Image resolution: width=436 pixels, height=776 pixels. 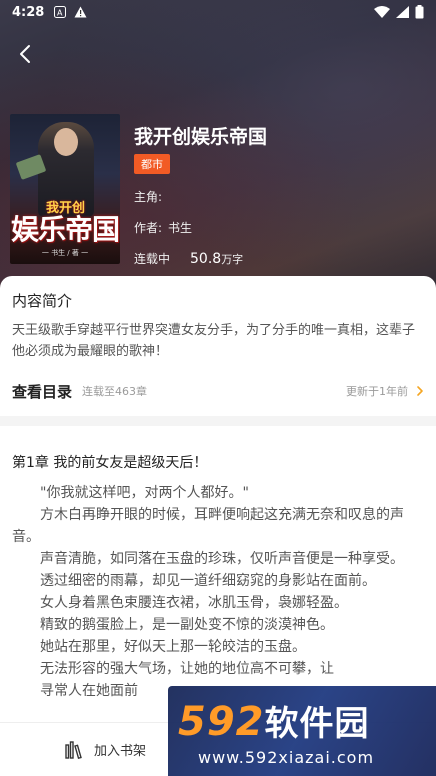 What do you see at coordinates (218, 12) in the screenshot?
I see `status-bar: 4:28 A` at bounding box center [218, 12].